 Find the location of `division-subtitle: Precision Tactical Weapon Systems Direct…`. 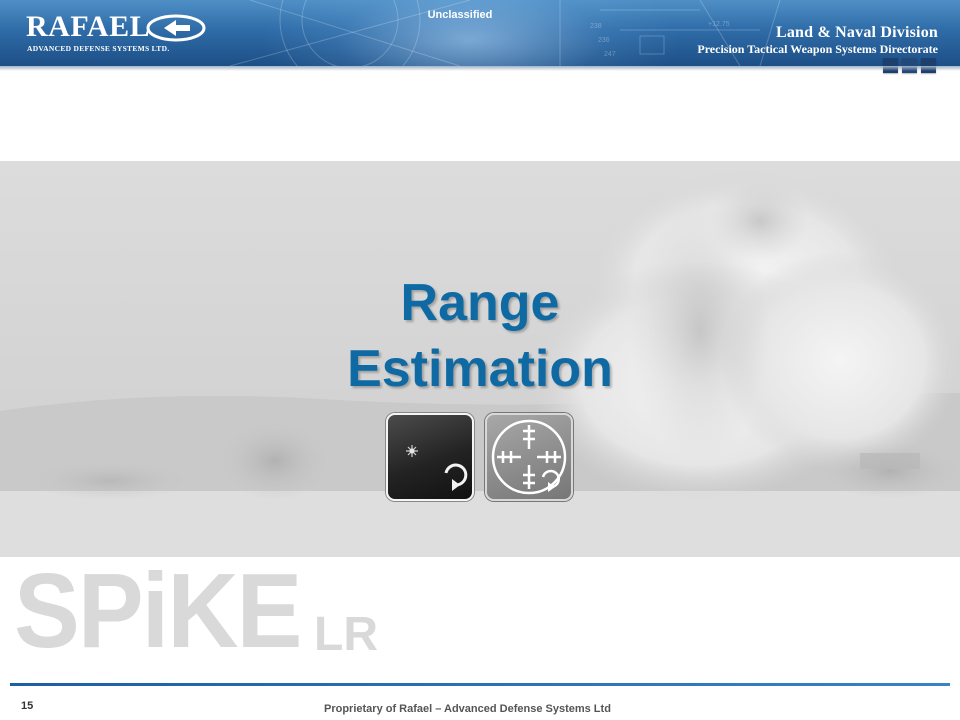

division-subtitle: Precision Tactical Weapon Systems Direct… is located at coordinates (817, 49).